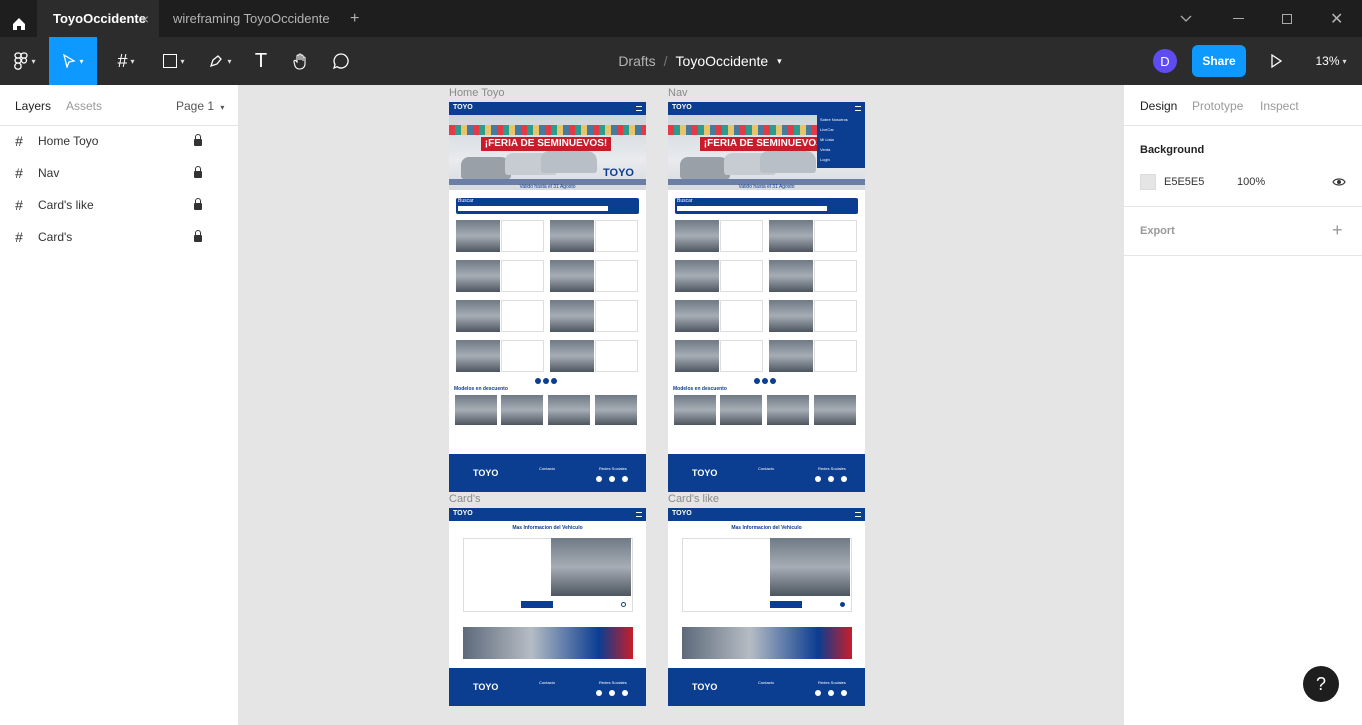  Describe the element at coordinates (1251, 182) in the screenshot. I see `background-opacity: 100%` at that location.